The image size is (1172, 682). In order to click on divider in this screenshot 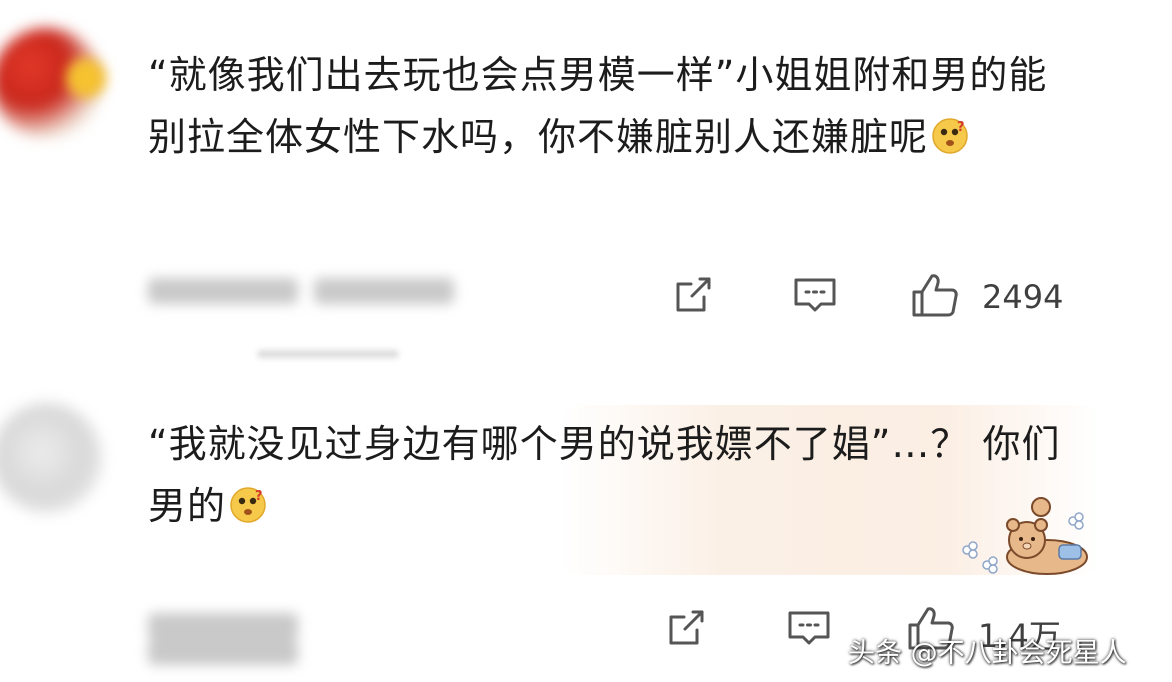, I will do `click(328, 354)`.